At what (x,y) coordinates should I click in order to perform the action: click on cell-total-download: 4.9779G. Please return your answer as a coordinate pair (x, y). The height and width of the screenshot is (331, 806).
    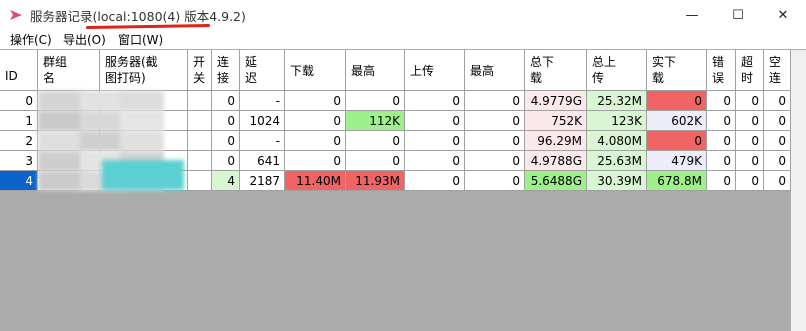
    Looking at the image, I should click on (556, 101).